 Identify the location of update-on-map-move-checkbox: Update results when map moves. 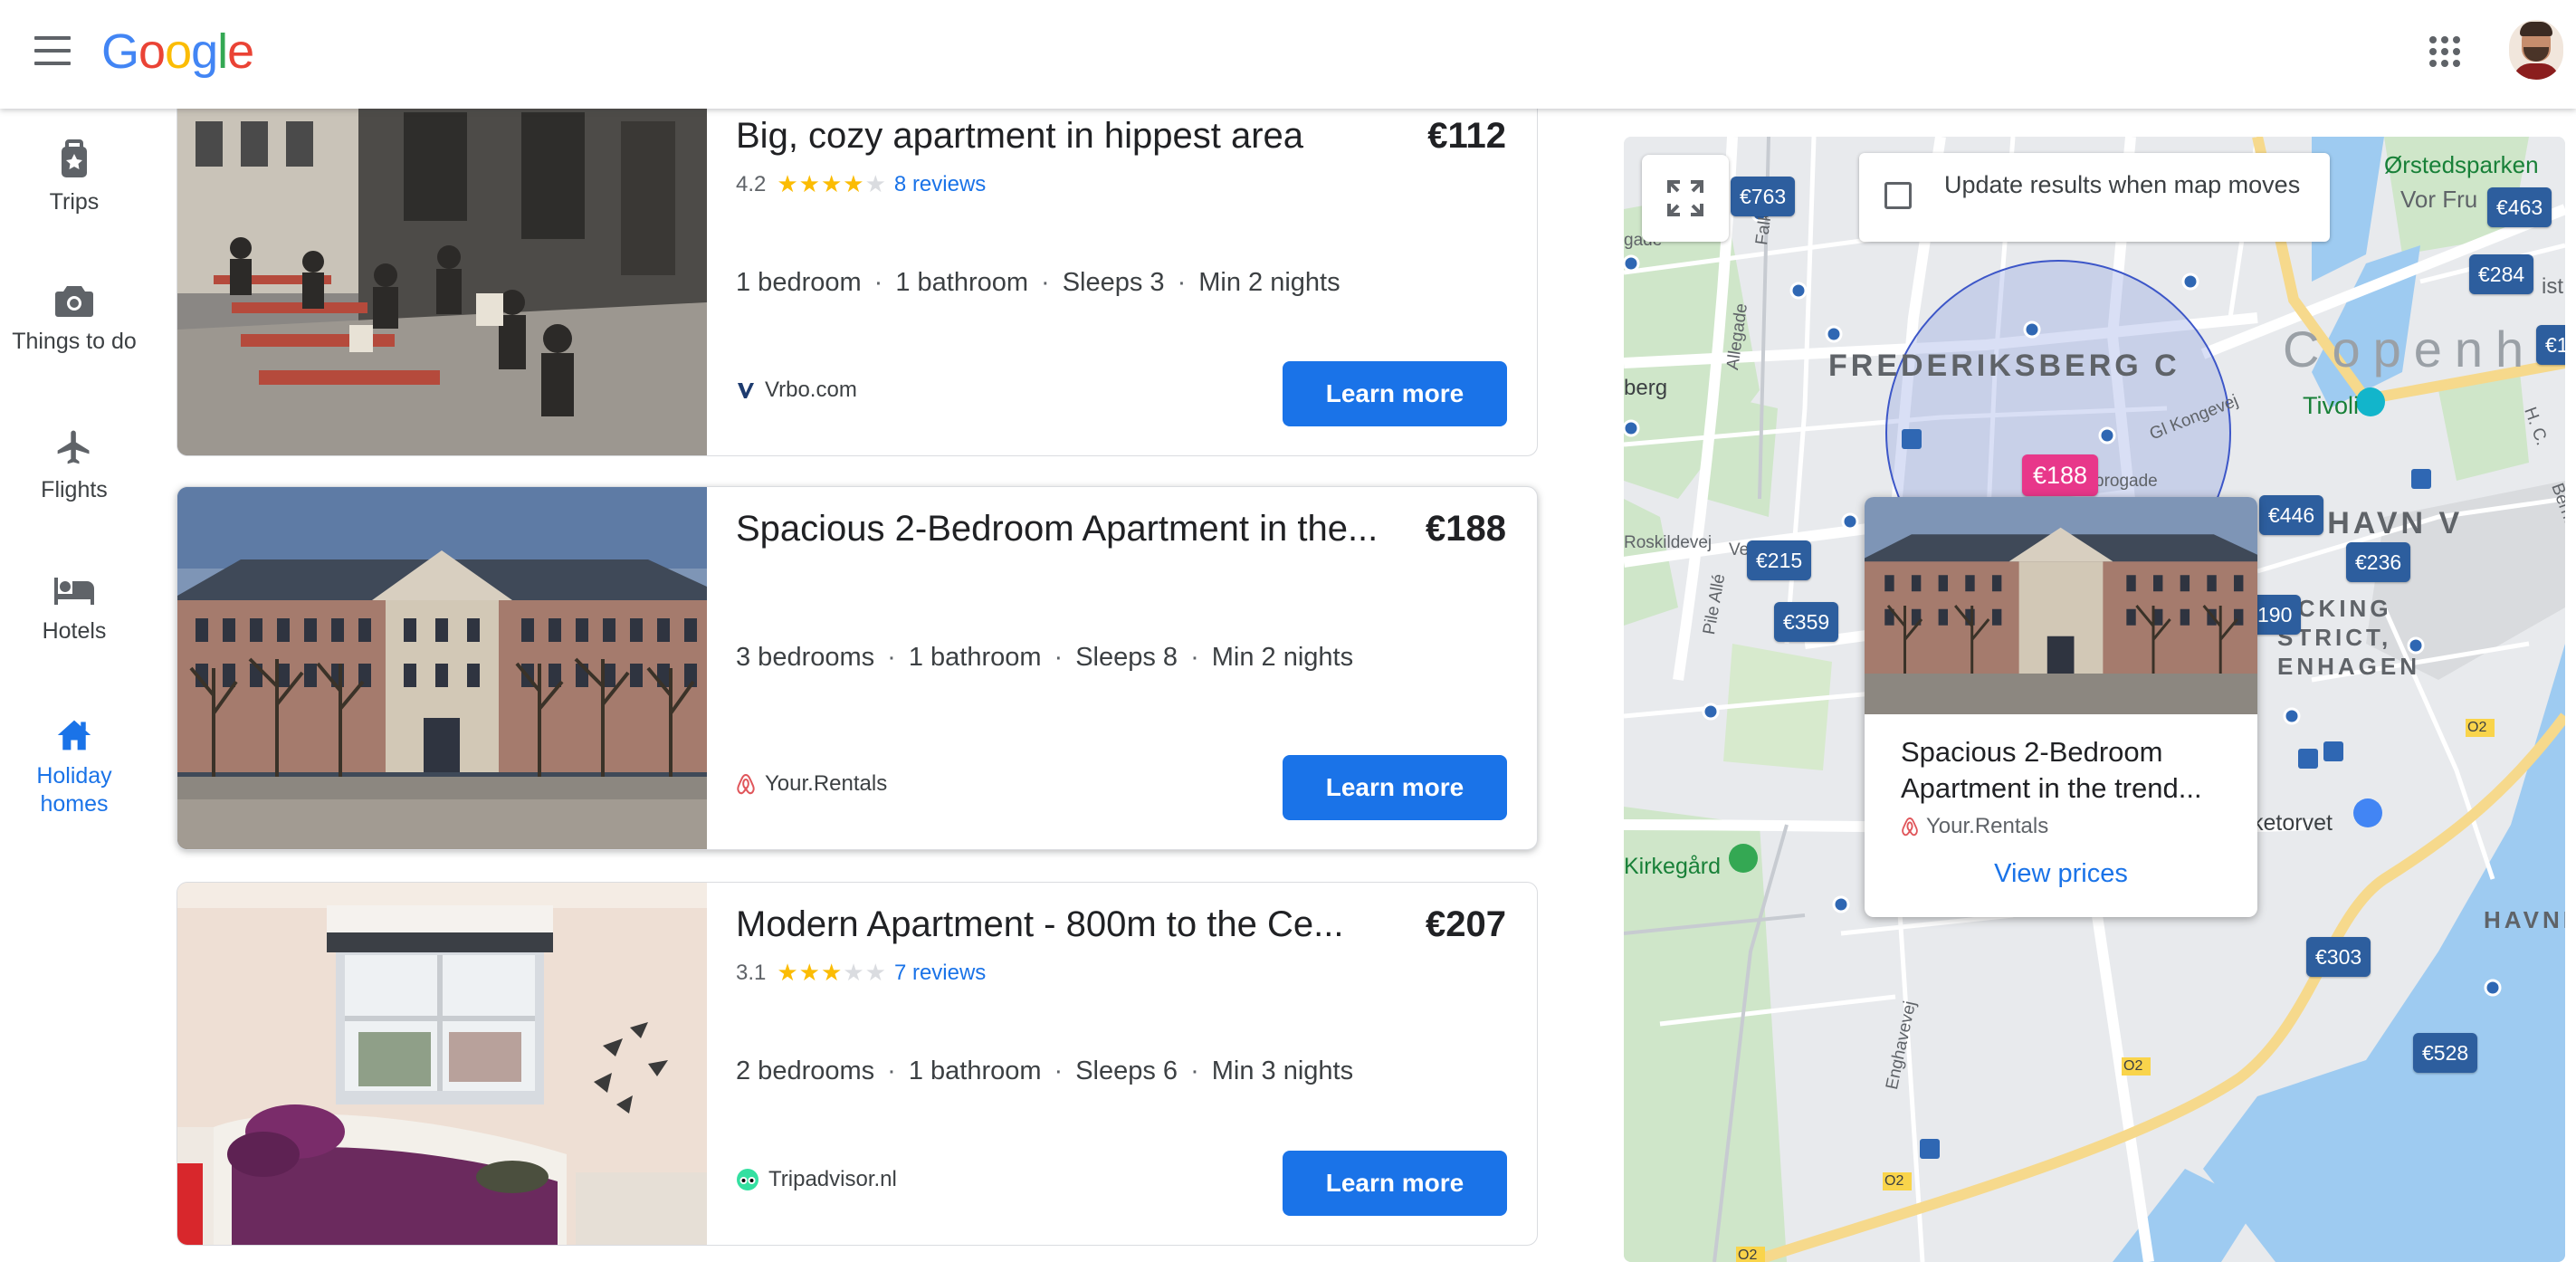
(2095, 197).